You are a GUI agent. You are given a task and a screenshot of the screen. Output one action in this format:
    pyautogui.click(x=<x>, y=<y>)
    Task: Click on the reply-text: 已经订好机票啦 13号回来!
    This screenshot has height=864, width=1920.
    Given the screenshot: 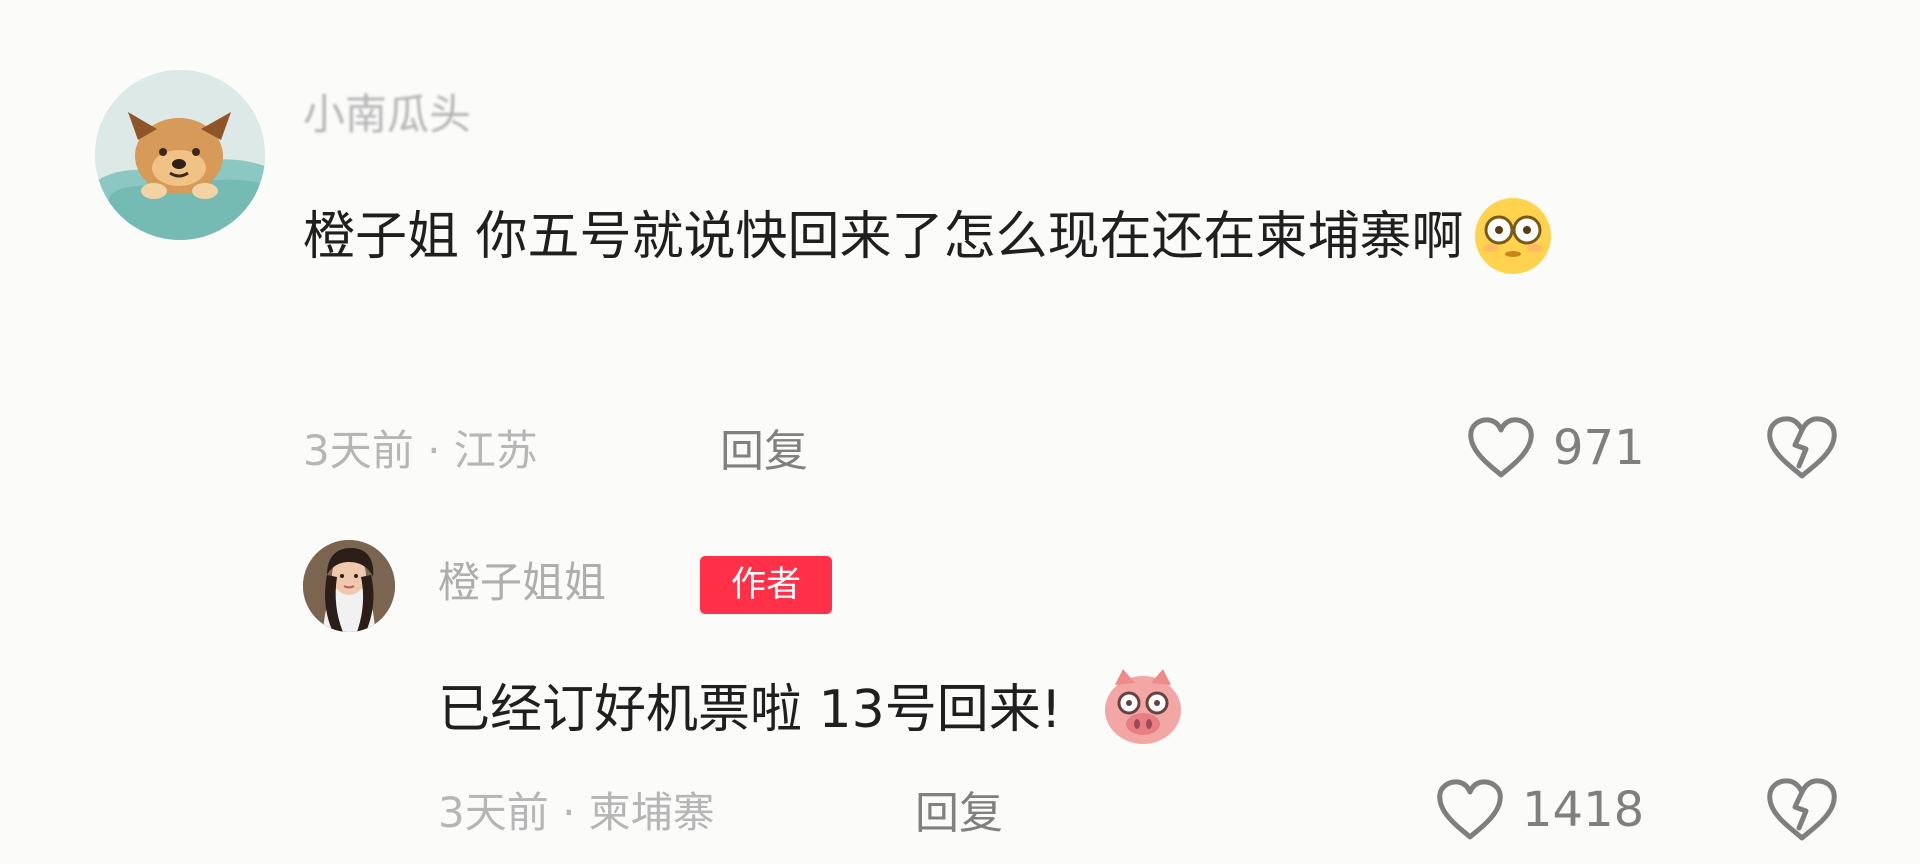 What is the action you would take?
    pyautogui.click(x=750, y=710)
    